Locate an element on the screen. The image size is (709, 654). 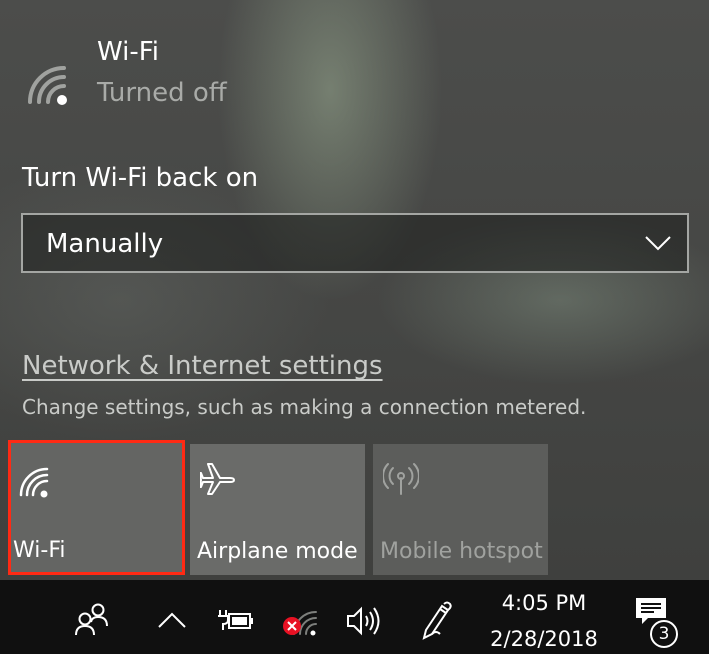
turn-wifi-on-label: Turn Wi-Fi back on is located at coordinates (140, 178).